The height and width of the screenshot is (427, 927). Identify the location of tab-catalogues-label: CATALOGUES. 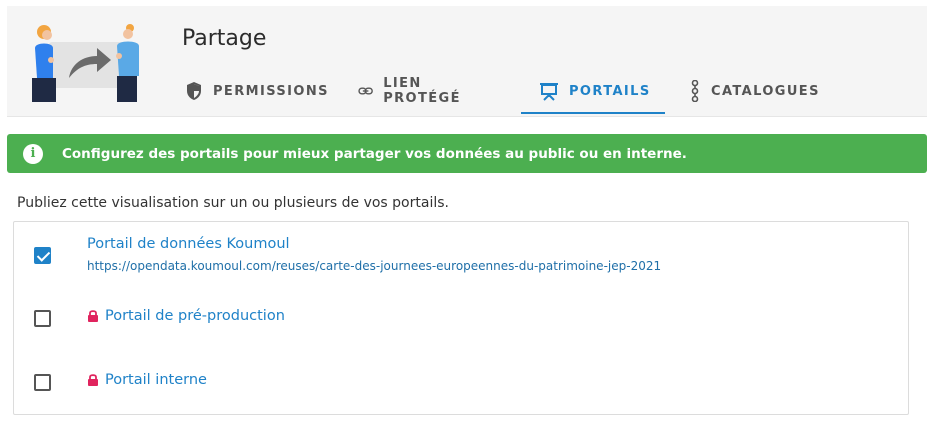
(765, 91).